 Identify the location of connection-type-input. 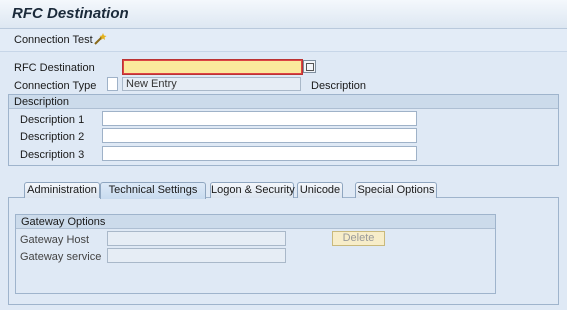
(112, 84).